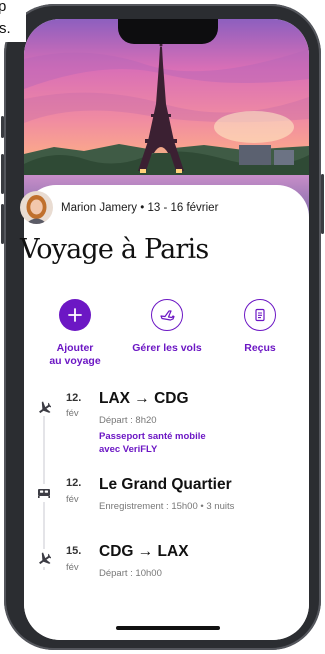 Image resolution: width=325 pixels, height=654 pixels. Describe the element at coordinates (13, 21) in the screenshot. I see `cropped-text-fragment: p s.` at that location.